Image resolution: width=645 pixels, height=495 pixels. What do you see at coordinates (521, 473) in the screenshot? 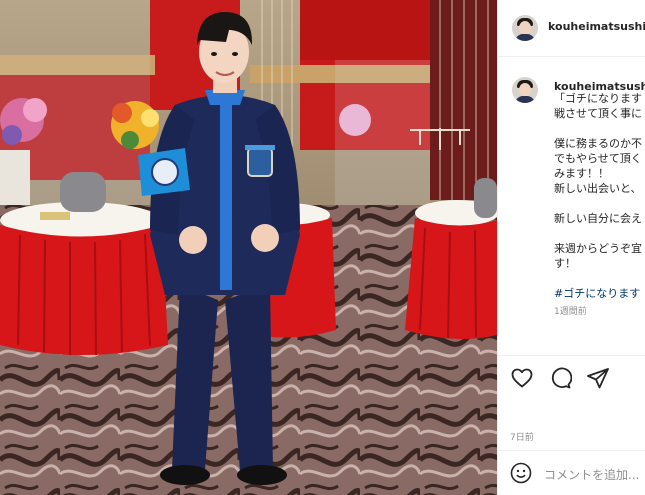
I see `smiley-emoji-icon` at bounding box center [521, 473].